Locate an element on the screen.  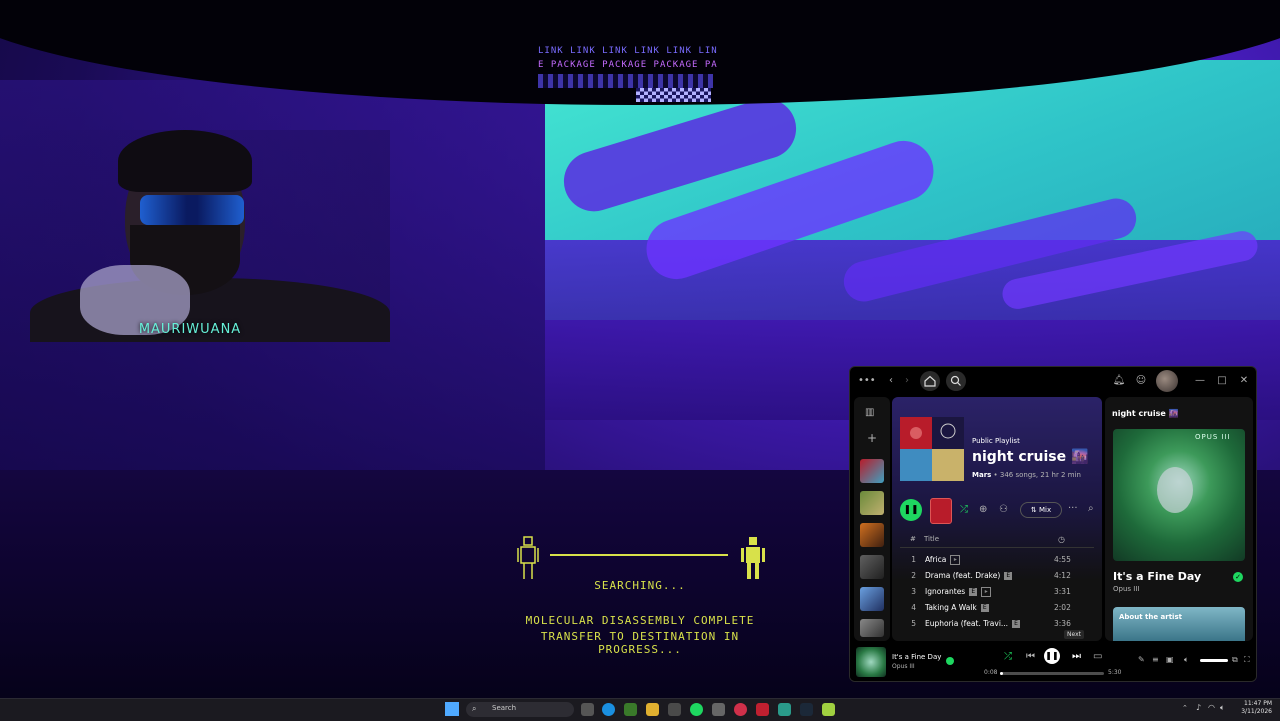
shuffle-icon: ⤮ is located at coordinates (964, 510).